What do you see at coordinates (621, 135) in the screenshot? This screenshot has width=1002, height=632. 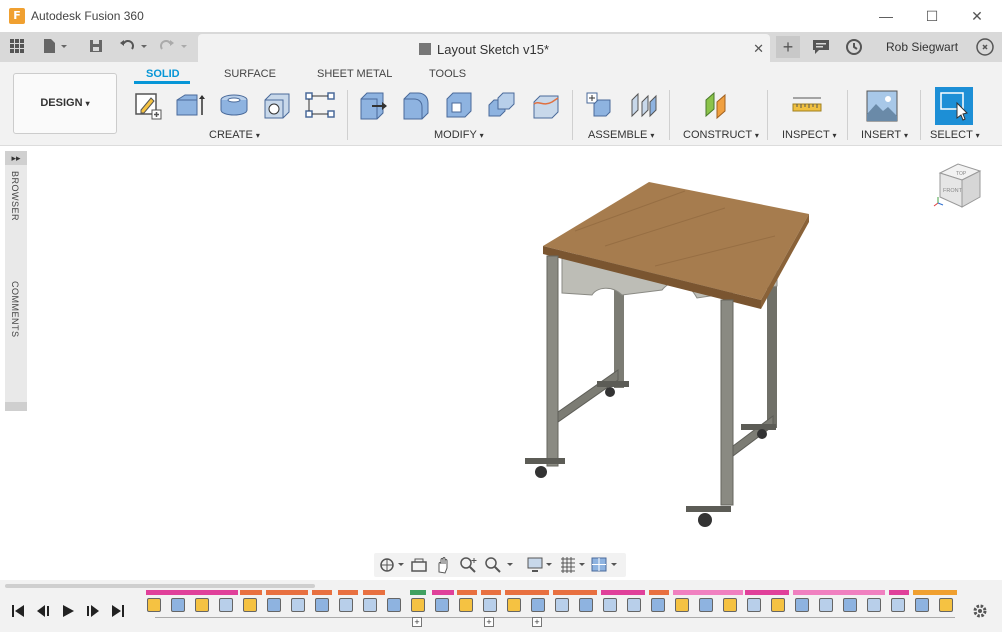 I see `assemble-menu: ASSEMBLE ▾` at bounding box center [621, 135].